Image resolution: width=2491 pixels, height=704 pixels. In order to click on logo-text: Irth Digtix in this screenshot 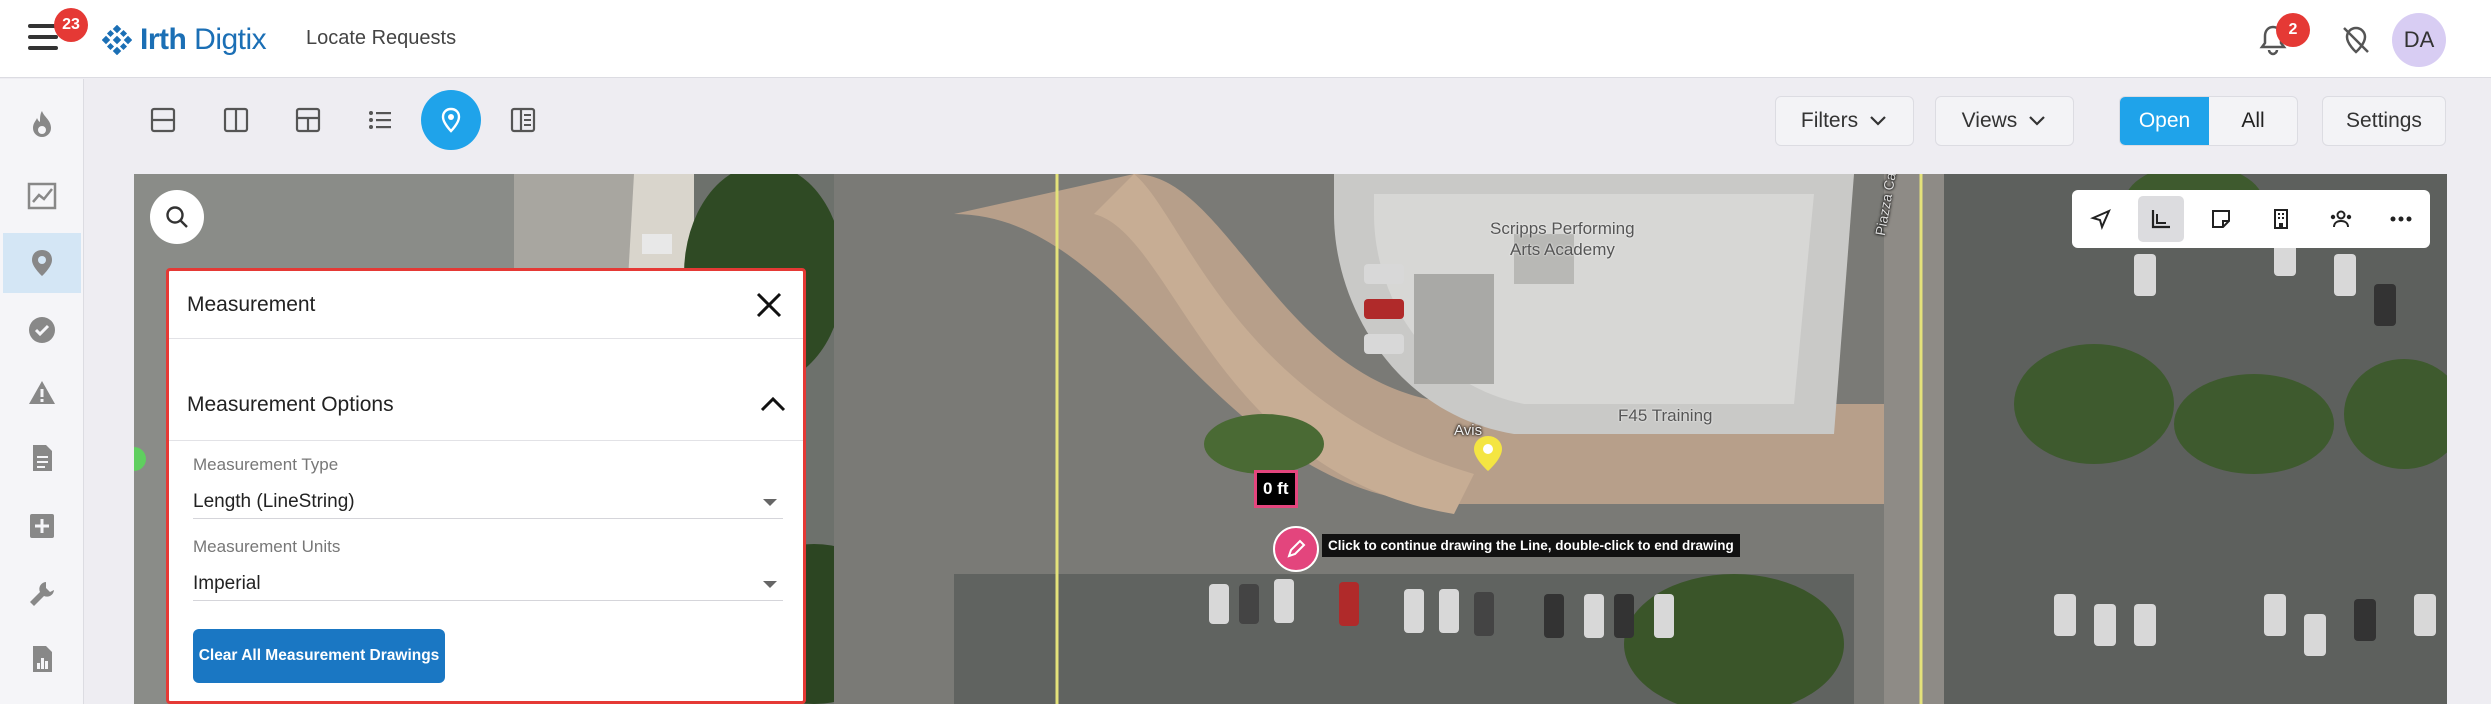, I will do `click(203, 39)`.